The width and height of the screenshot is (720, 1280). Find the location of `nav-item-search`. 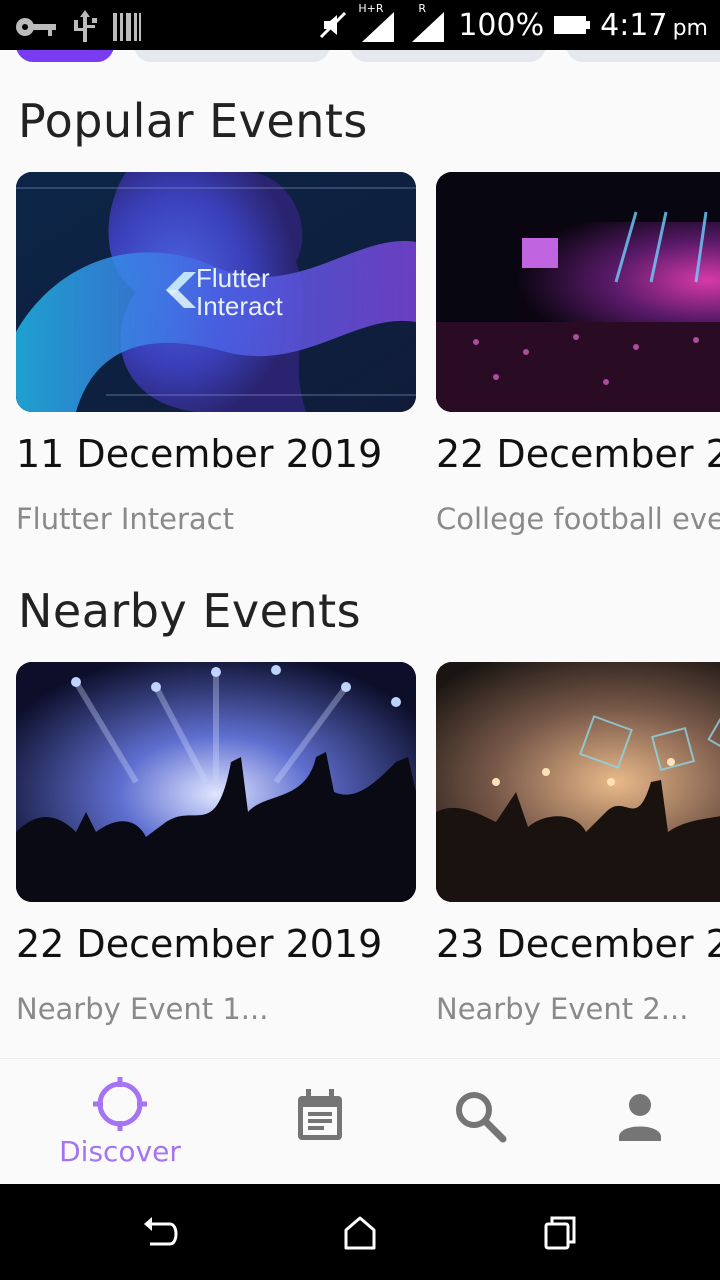

nav-item-search is located at coordinates (480, 1122).